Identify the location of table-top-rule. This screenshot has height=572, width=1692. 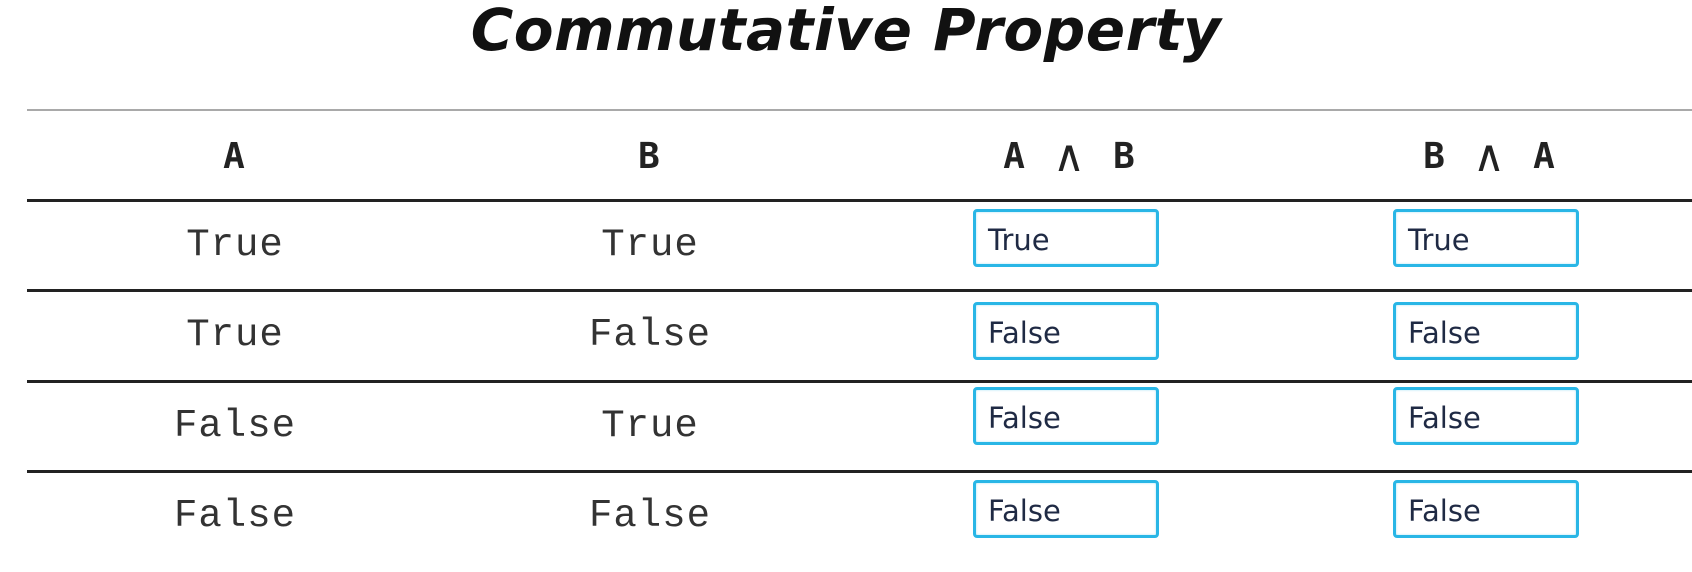
(859, 110).